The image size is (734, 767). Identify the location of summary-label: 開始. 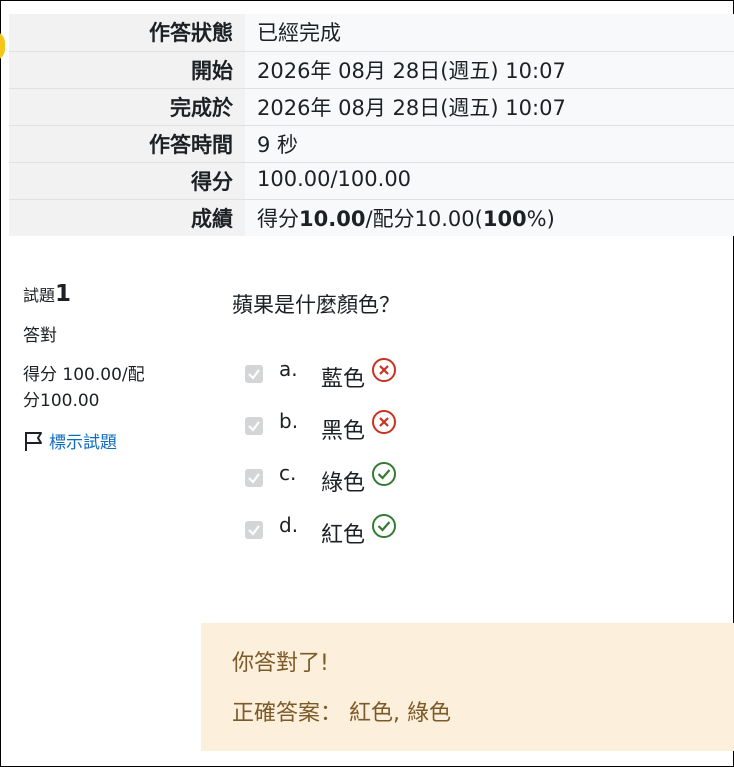
(127, 70).